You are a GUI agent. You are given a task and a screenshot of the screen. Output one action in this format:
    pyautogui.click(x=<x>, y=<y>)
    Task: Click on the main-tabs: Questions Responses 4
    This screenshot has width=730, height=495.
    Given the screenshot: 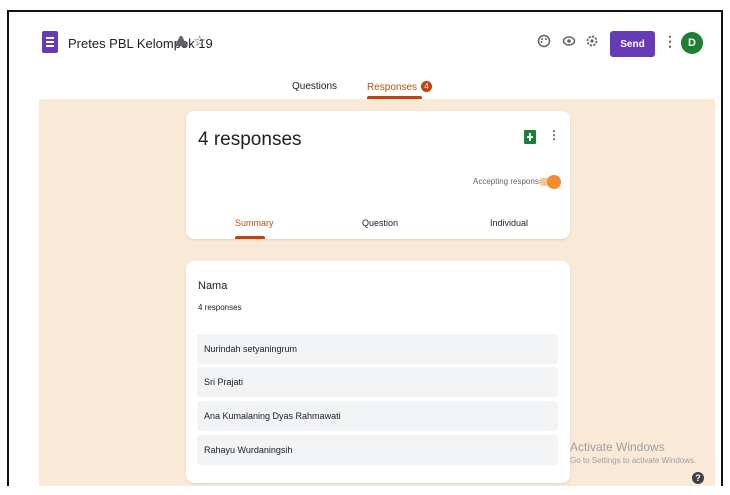 What is the action you would take?
    pyautogui.click(x=365, y=90)
    